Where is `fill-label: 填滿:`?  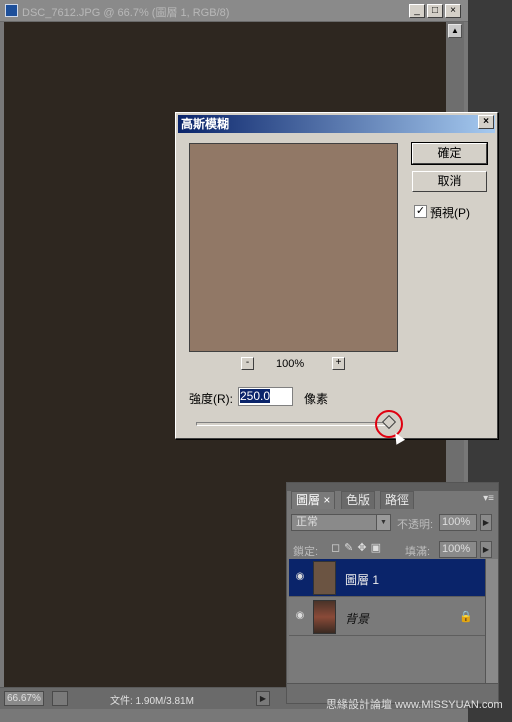 fill-label: 填滿: is located at coordinates (418, 552).